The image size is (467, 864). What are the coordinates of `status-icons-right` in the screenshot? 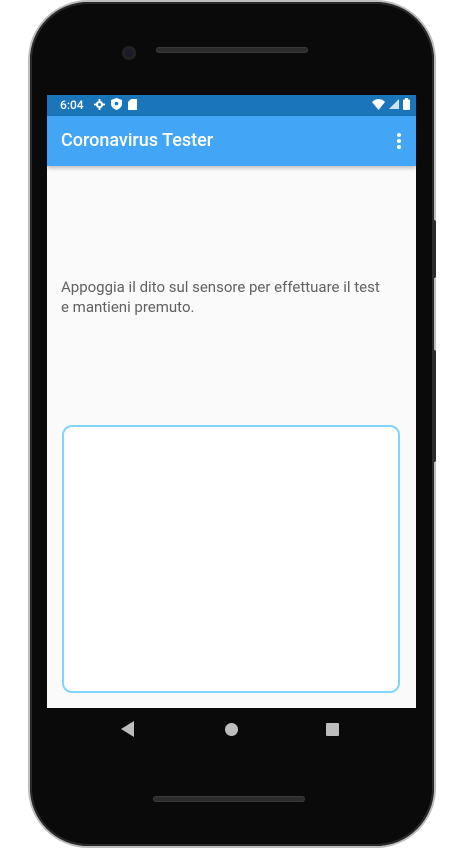 It's located at (391, 104).